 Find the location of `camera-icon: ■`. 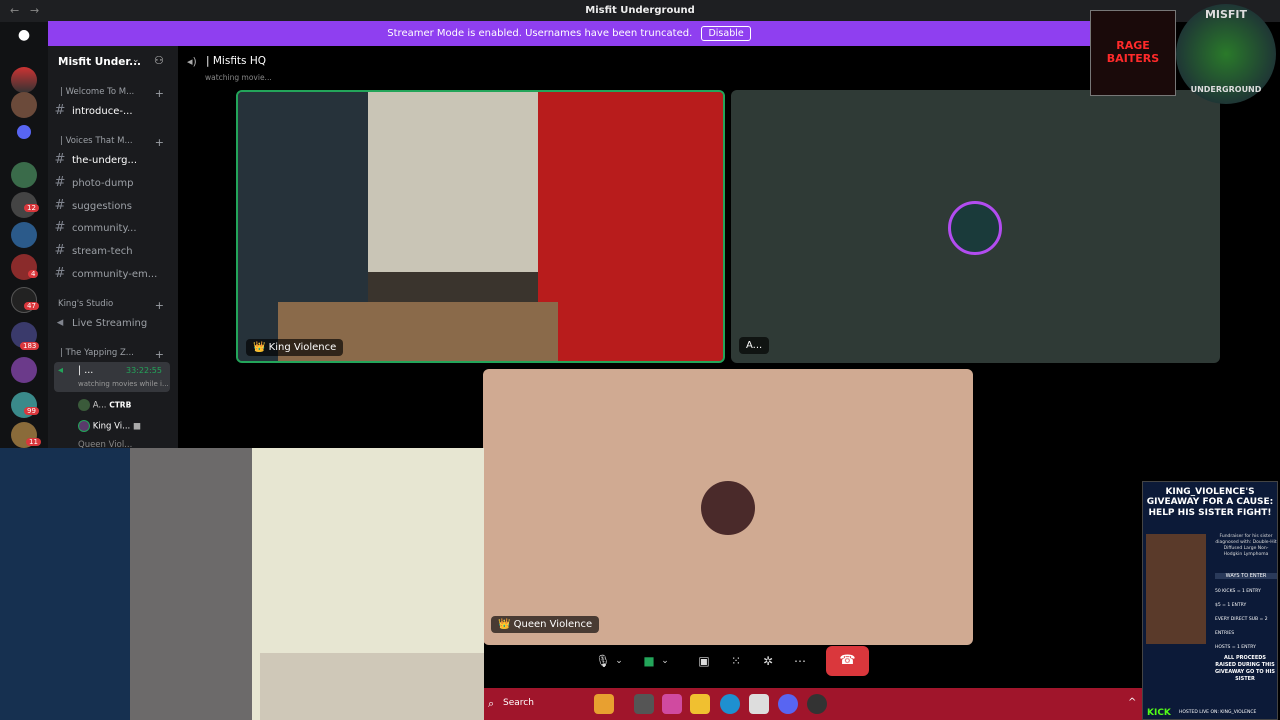

camera-icon: ■ is located at coordinates (136, 426).